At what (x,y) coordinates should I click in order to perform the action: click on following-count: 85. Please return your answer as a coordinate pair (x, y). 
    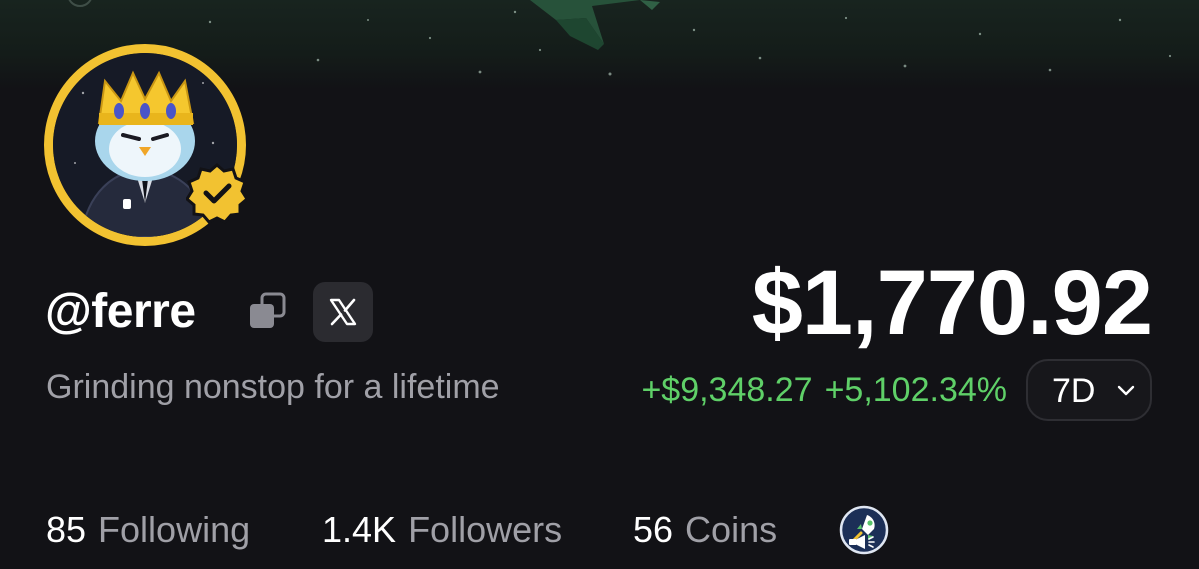
    Looking at the image, I should click on (66, 529).